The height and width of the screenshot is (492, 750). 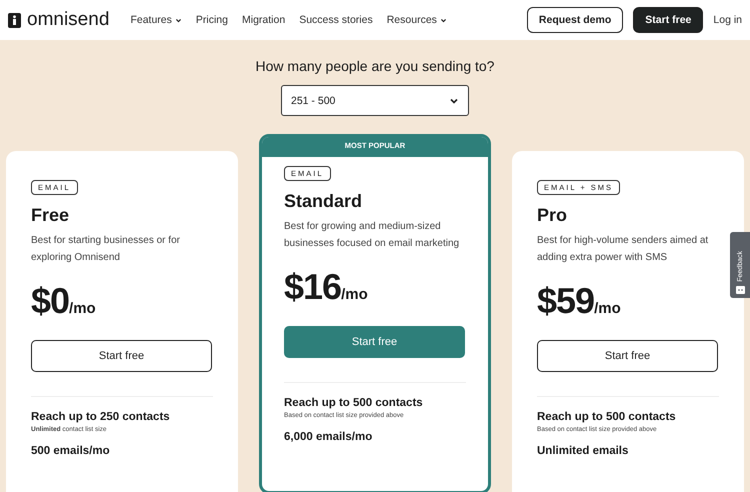 What do you see at coordinates (329, 437) in the screenshot?
I see `feature-title: 6,000 emails/mo` at bounding box center [329, 437].